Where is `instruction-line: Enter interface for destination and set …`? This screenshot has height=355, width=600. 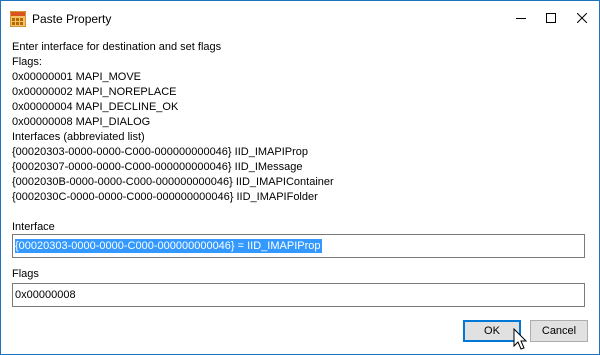
instruction-line: Enter interface for destination and set … is located at coordinates (117, 47).